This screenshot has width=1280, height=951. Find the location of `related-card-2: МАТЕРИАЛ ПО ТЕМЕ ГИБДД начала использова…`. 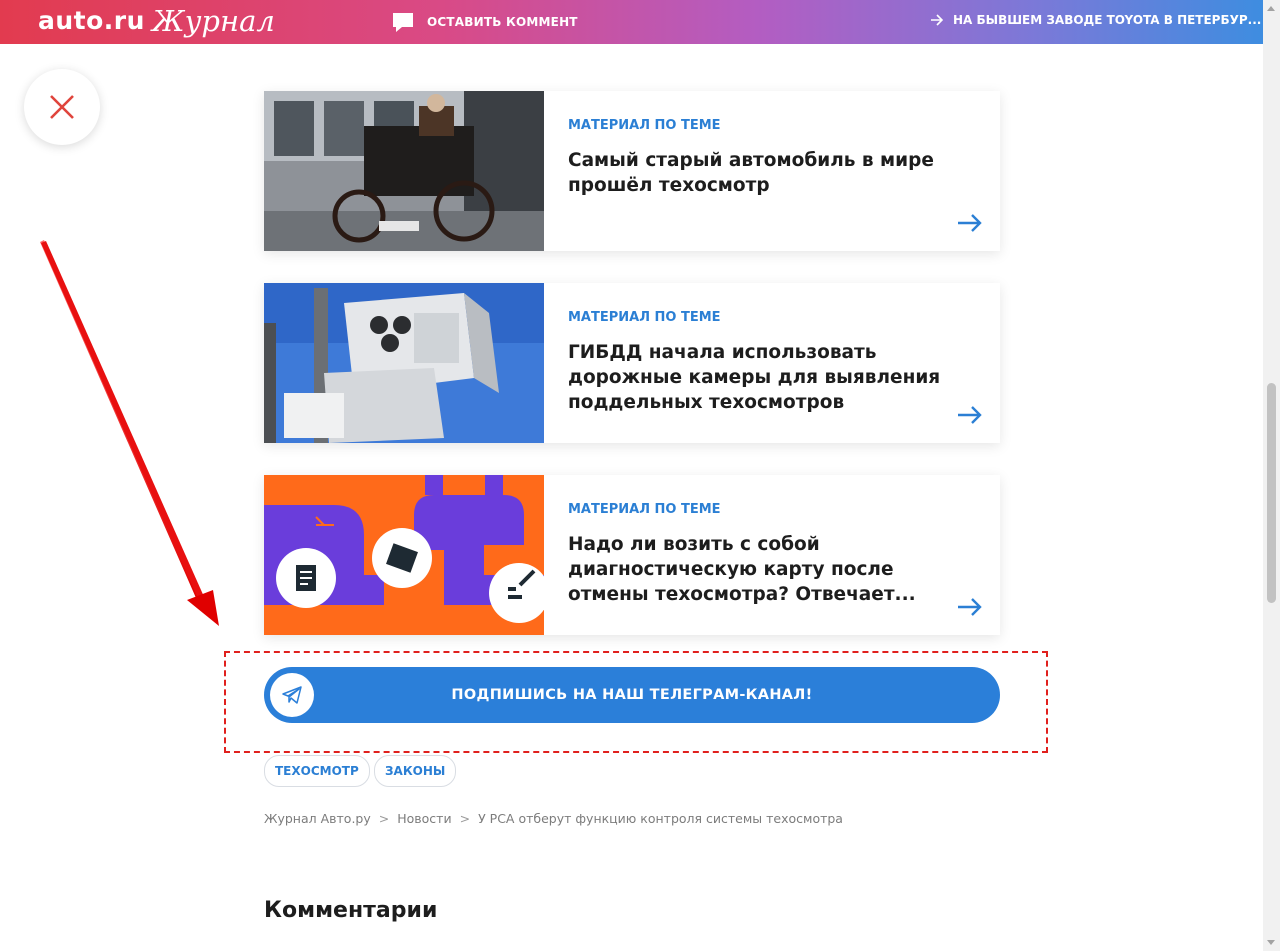

related-card-2: МАТЕРИАЛ ПО ТЕМЕ ГИБДД начала использова… is located at coordinates (632, 363).